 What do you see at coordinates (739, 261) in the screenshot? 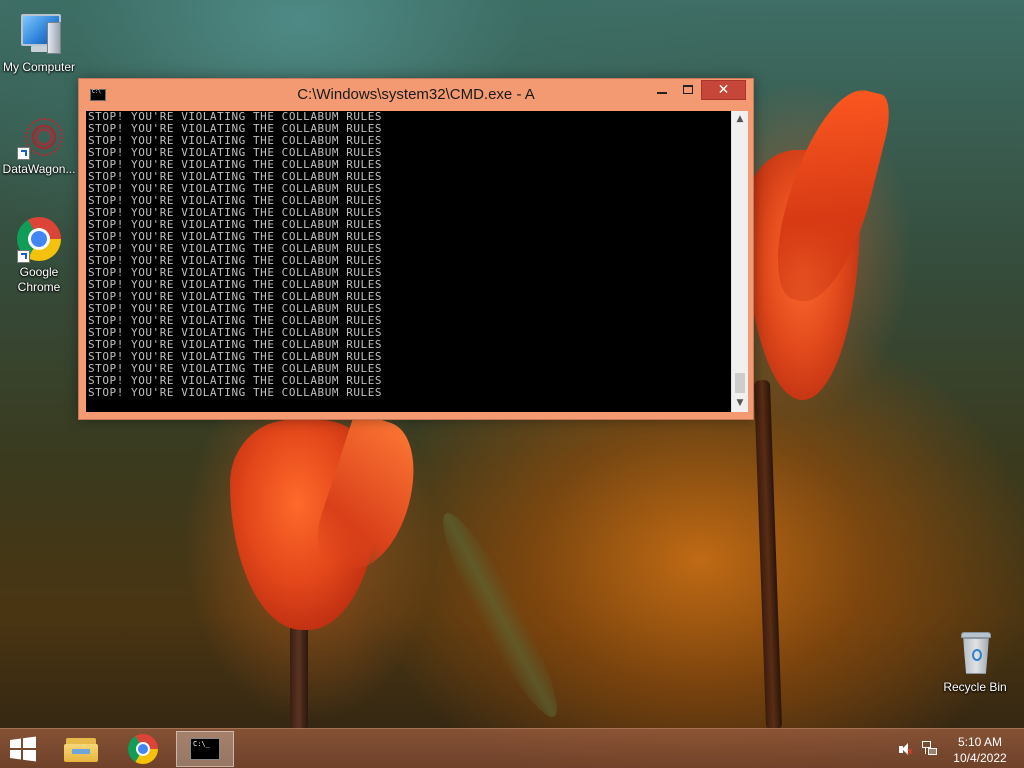
I see `vertical-scrollbar: ▲ ▼` at bounding box center [739, 261].